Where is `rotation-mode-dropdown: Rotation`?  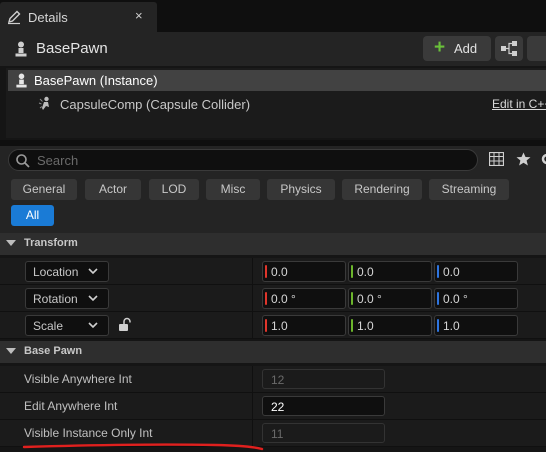 rotation-mode-dropdown: Rotation is located at coordinates (67, 298).